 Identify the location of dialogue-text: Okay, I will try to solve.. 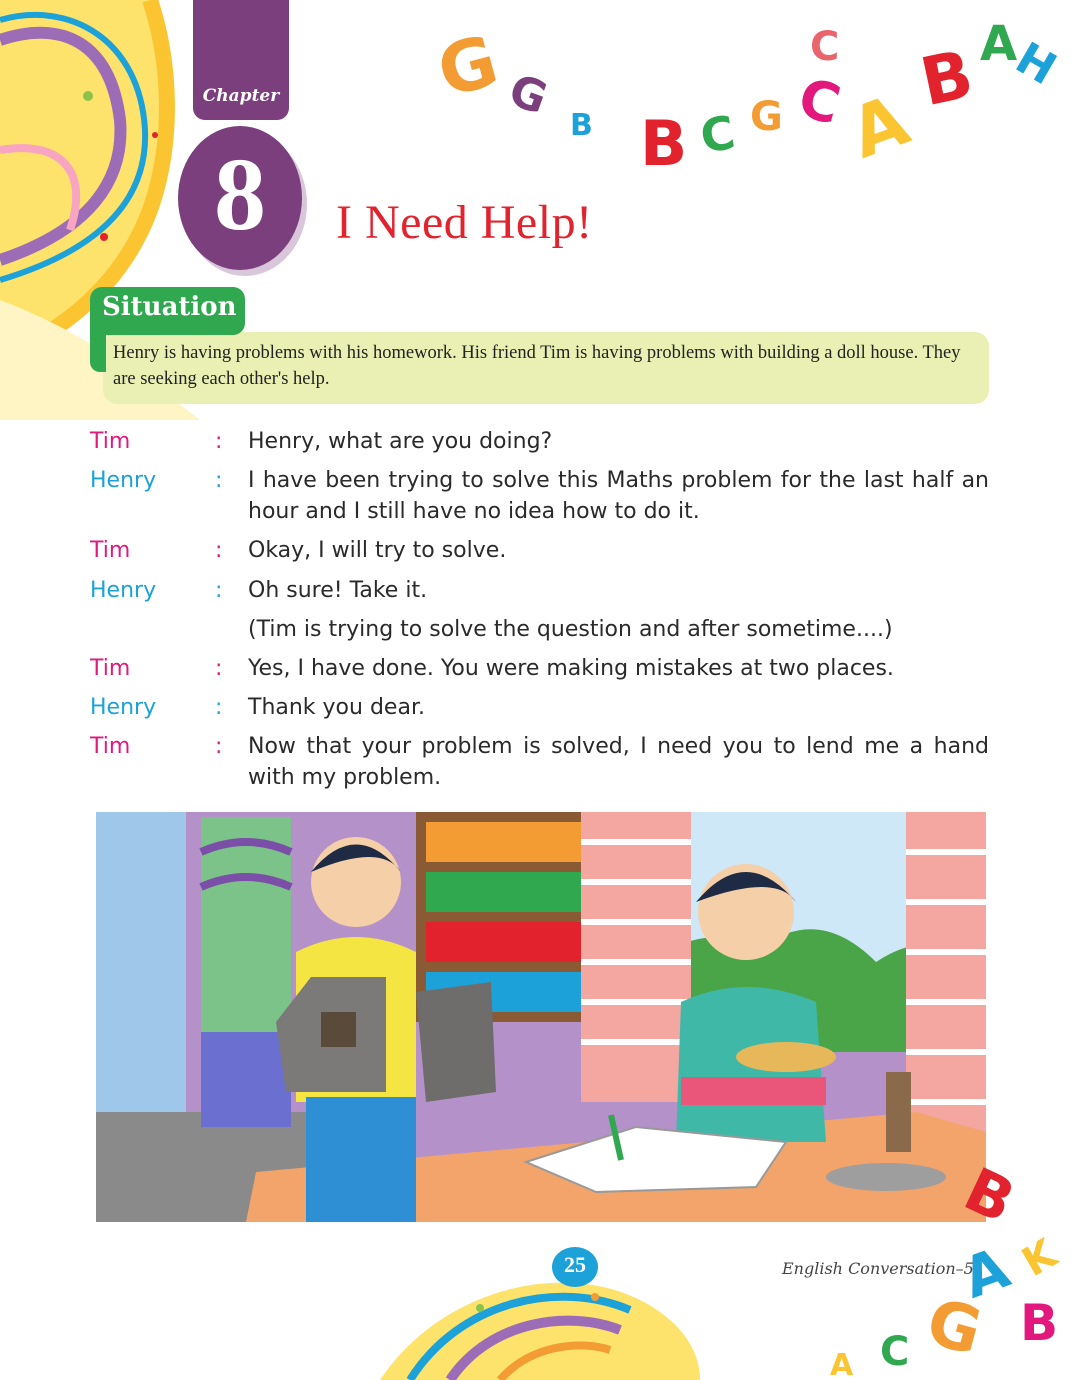
(377, 550).